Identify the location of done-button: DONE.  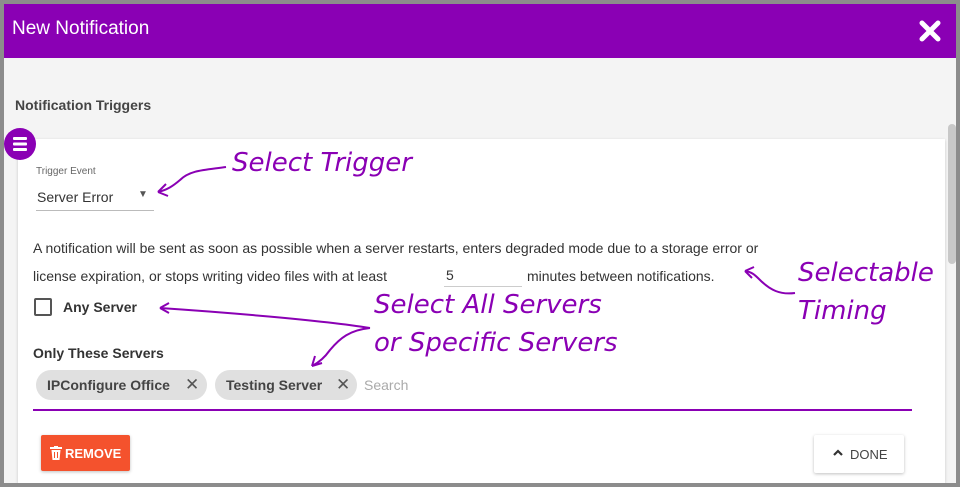
(859, 454).